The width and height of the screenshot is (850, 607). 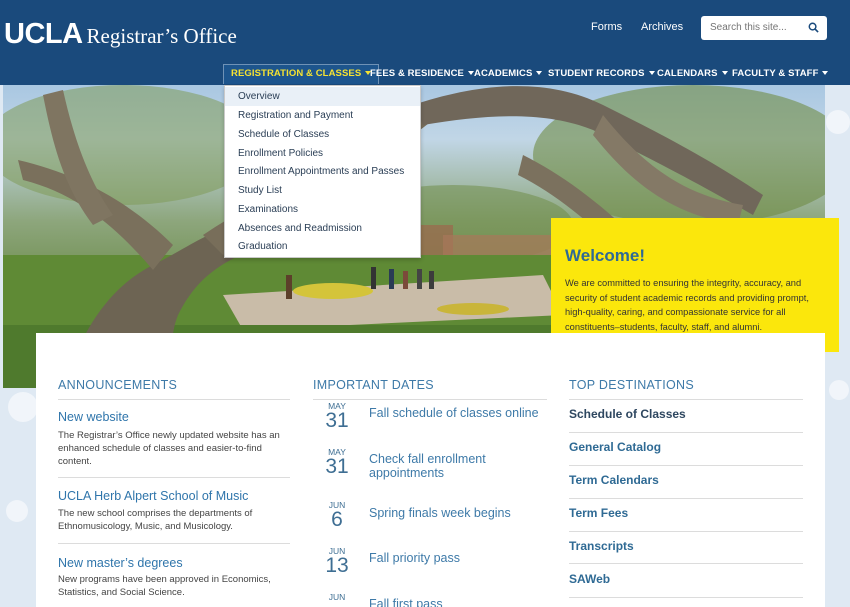 I want to click on site-logo: UCLA Registrar’s Office, so click(x=120, y=34).